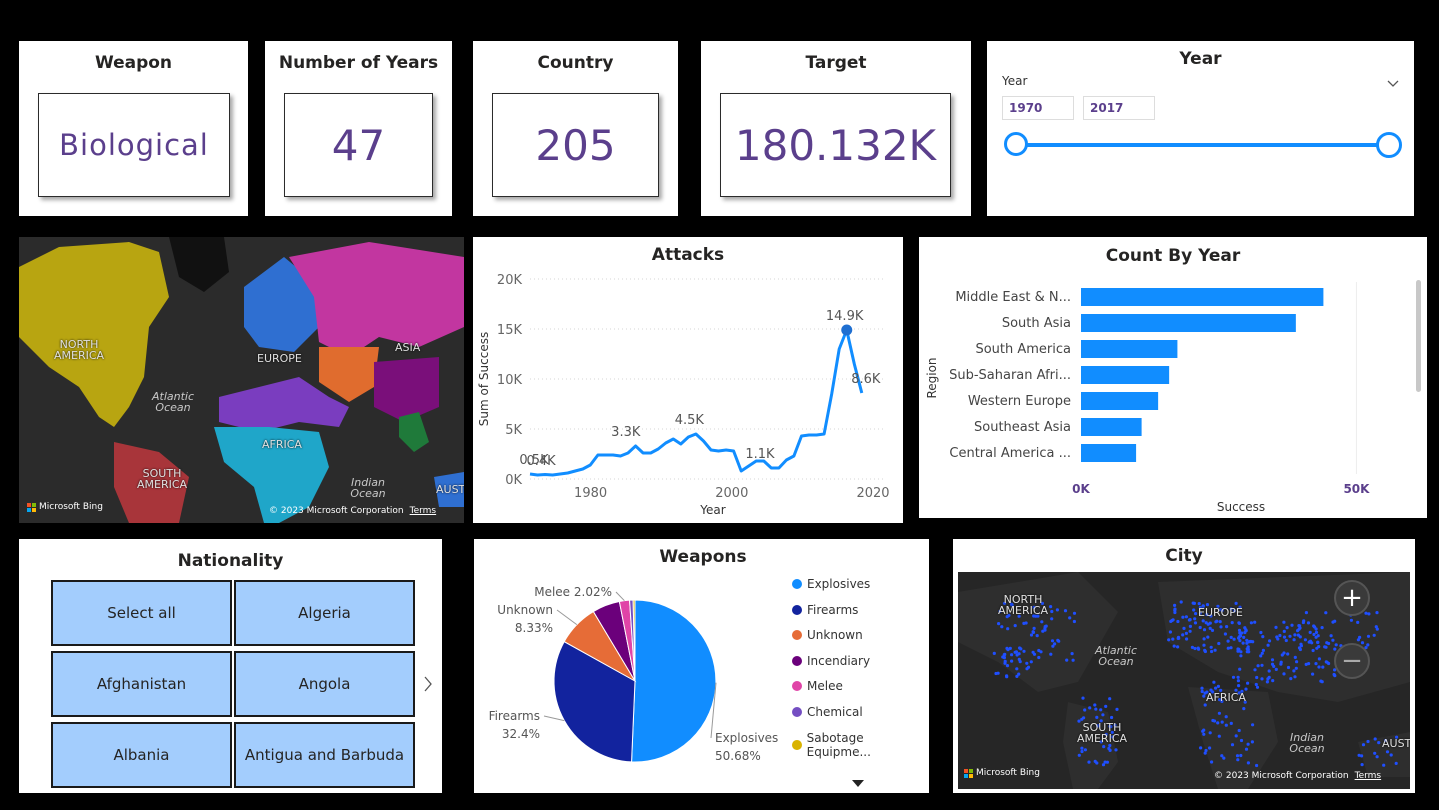 The height and width of the screenshot is (810, 1439). Describe the element at coordinates (590, 493) in the screenshot. I see `x-tick-label: 1980` at that location.